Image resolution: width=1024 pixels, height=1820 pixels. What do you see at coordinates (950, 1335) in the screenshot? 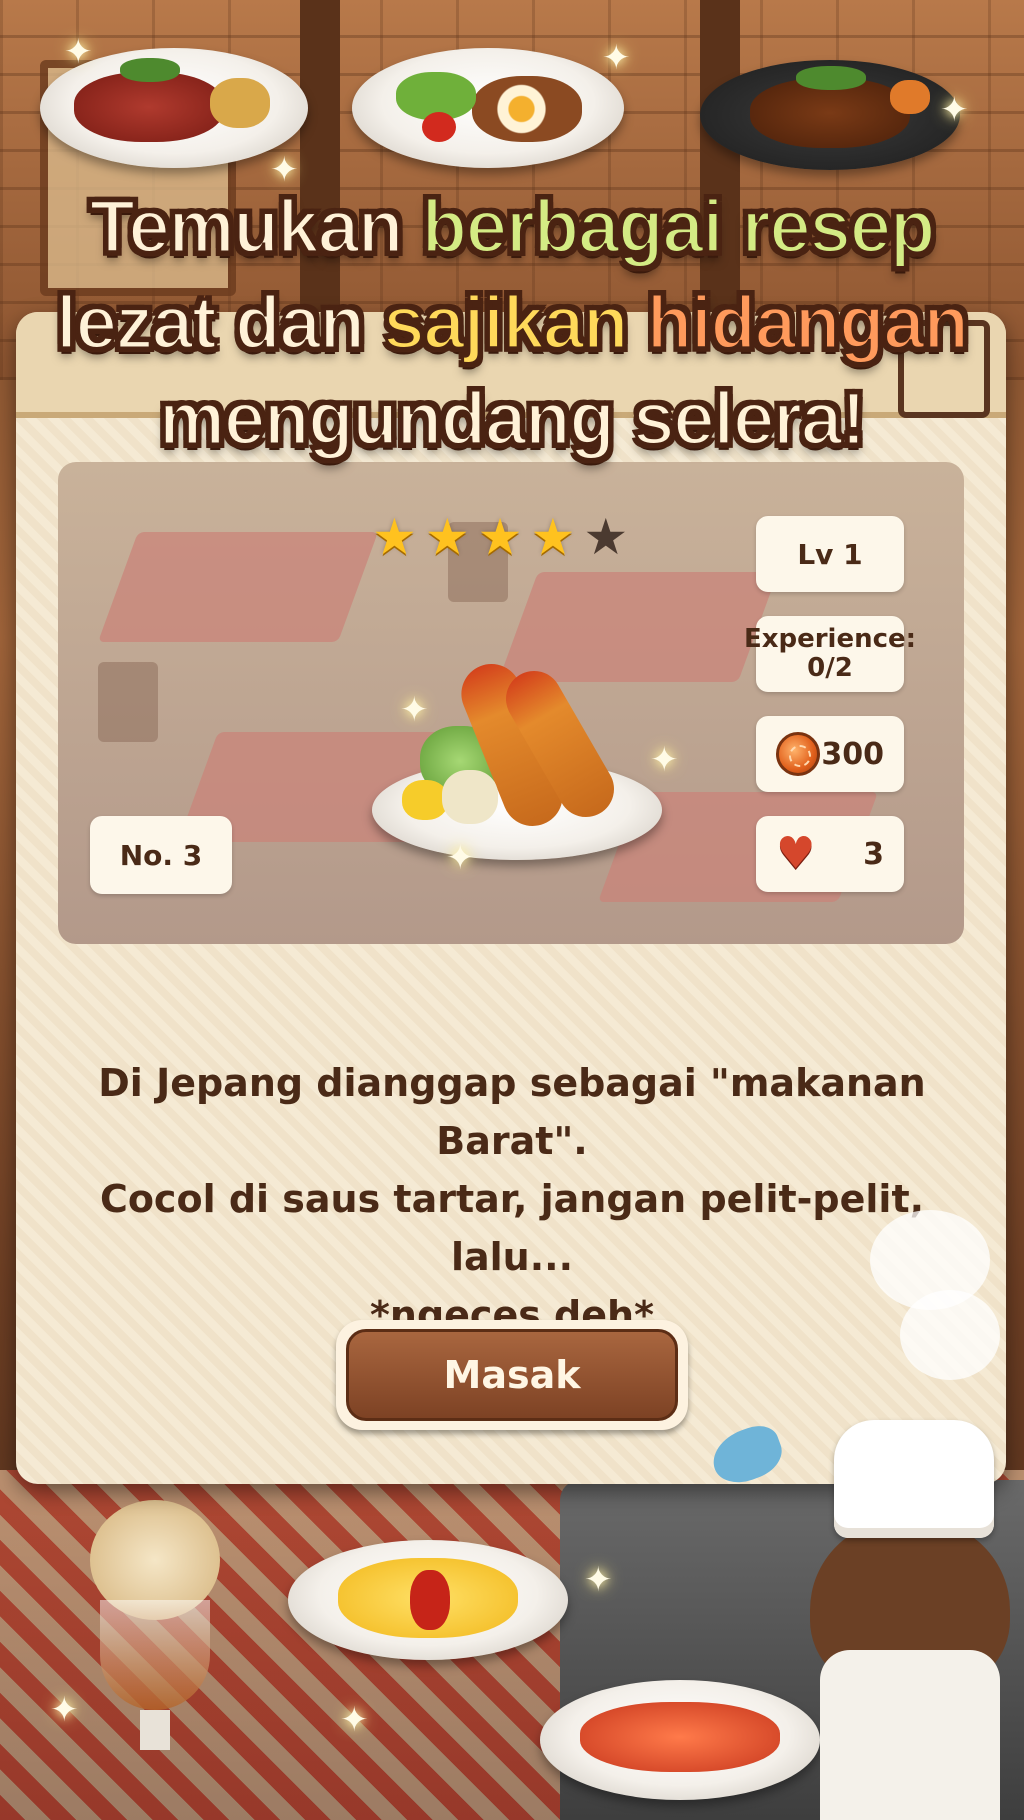
I see `steam-cloud` at bounding box center [950, 1335].